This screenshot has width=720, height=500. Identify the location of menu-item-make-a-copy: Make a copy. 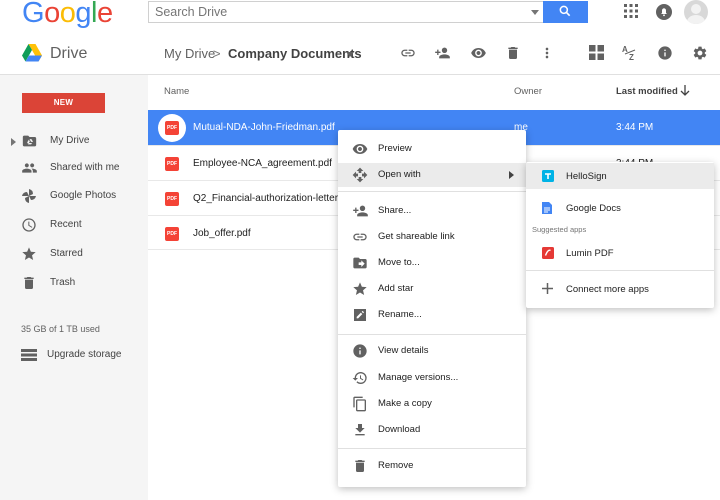
(432, 404).